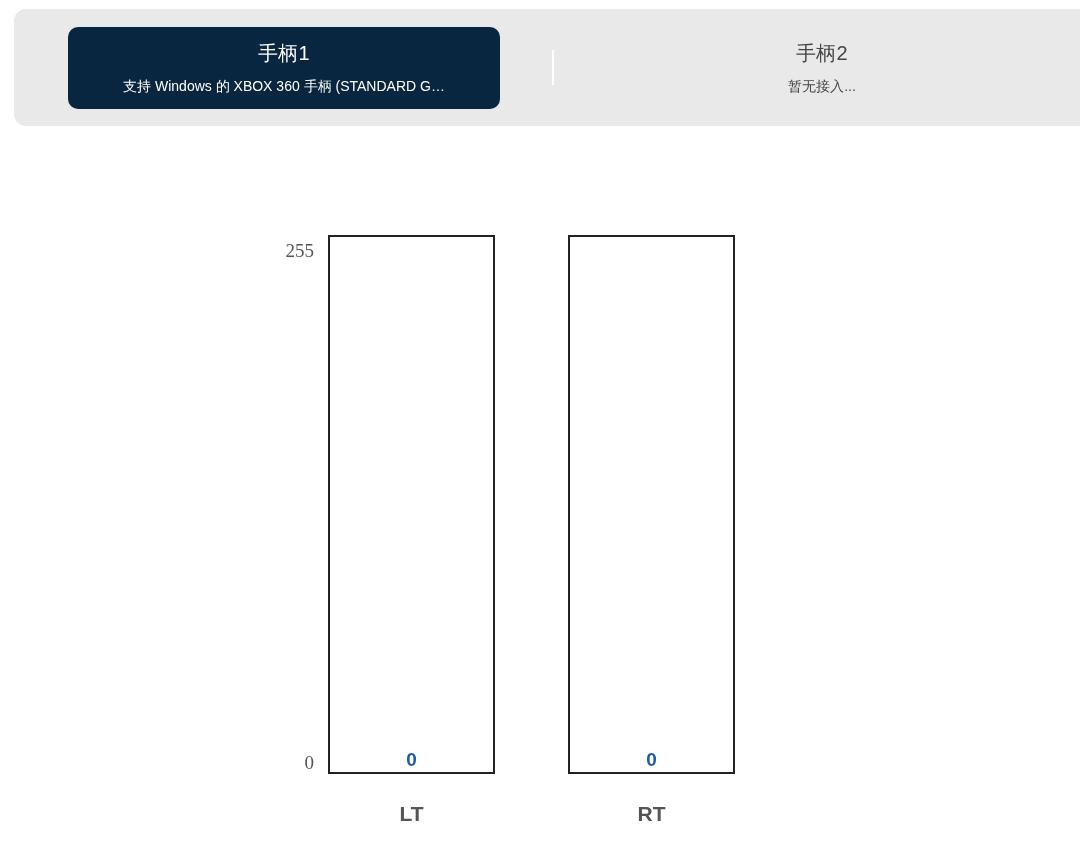 This screenshot has height=850, width=1080. I want to click on trigger-label: RT, so click(651, 814).